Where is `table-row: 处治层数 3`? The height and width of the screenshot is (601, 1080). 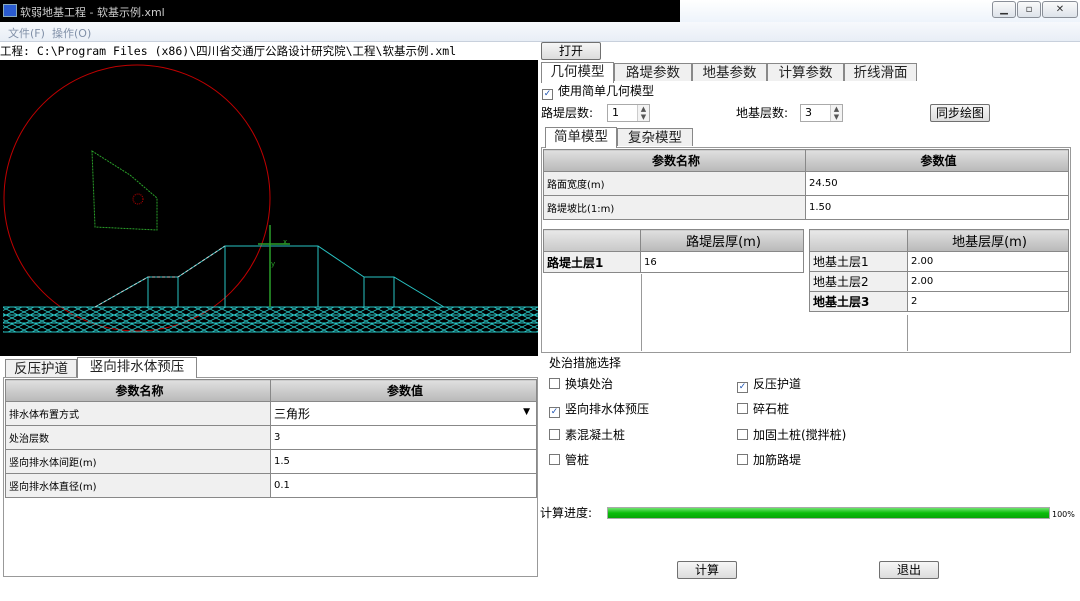 table-row: 处治层数 3 is located at coordinates (271, 437).